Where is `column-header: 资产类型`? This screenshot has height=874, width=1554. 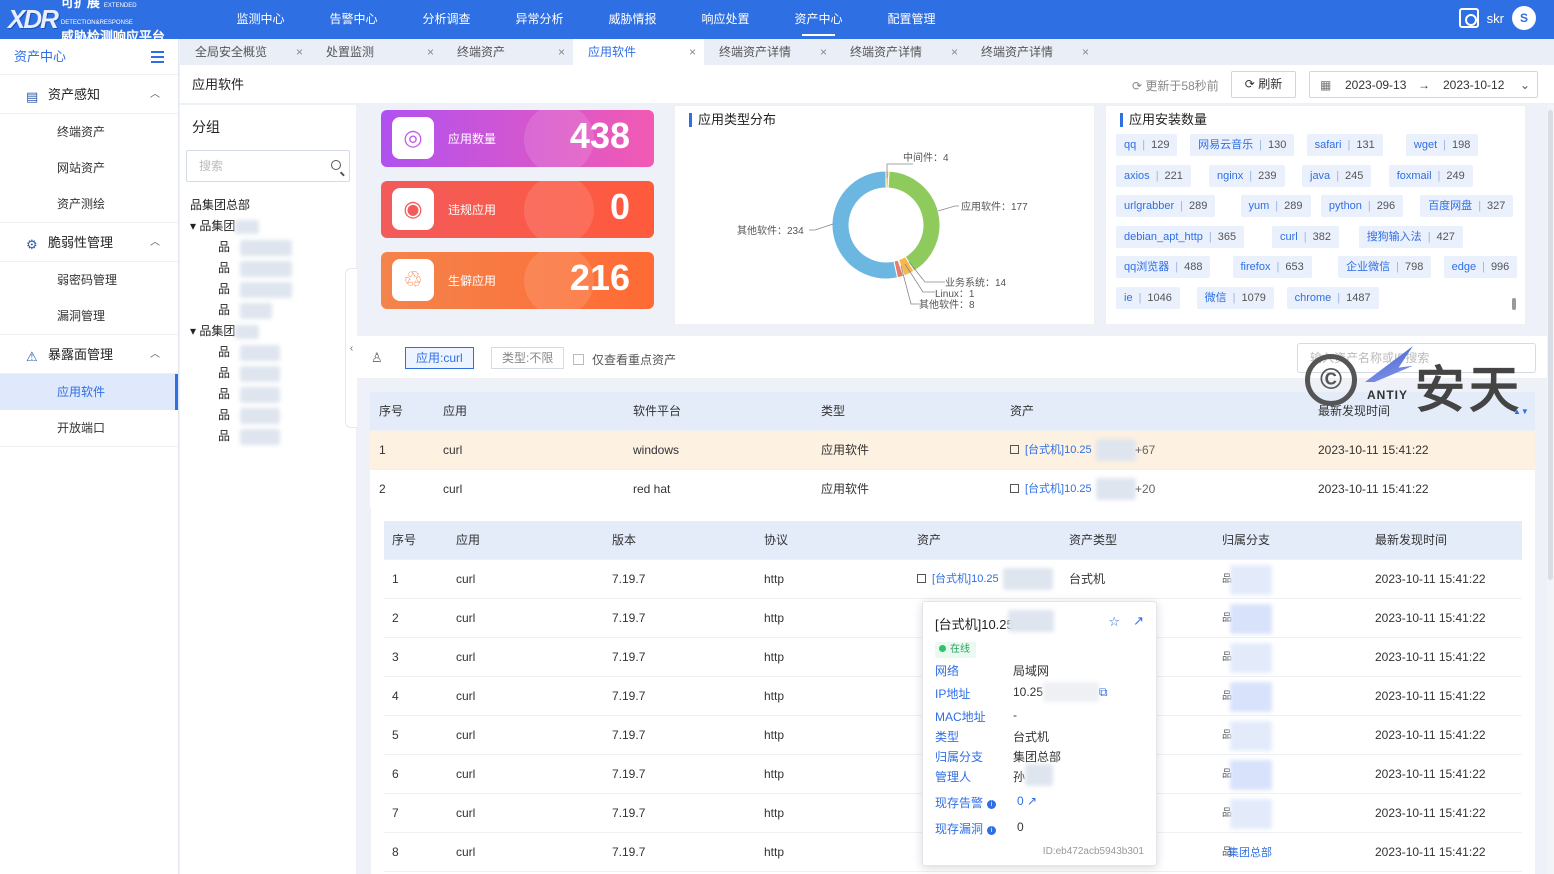
column-header: 资产类型 is located at coordinates (1093, 540).